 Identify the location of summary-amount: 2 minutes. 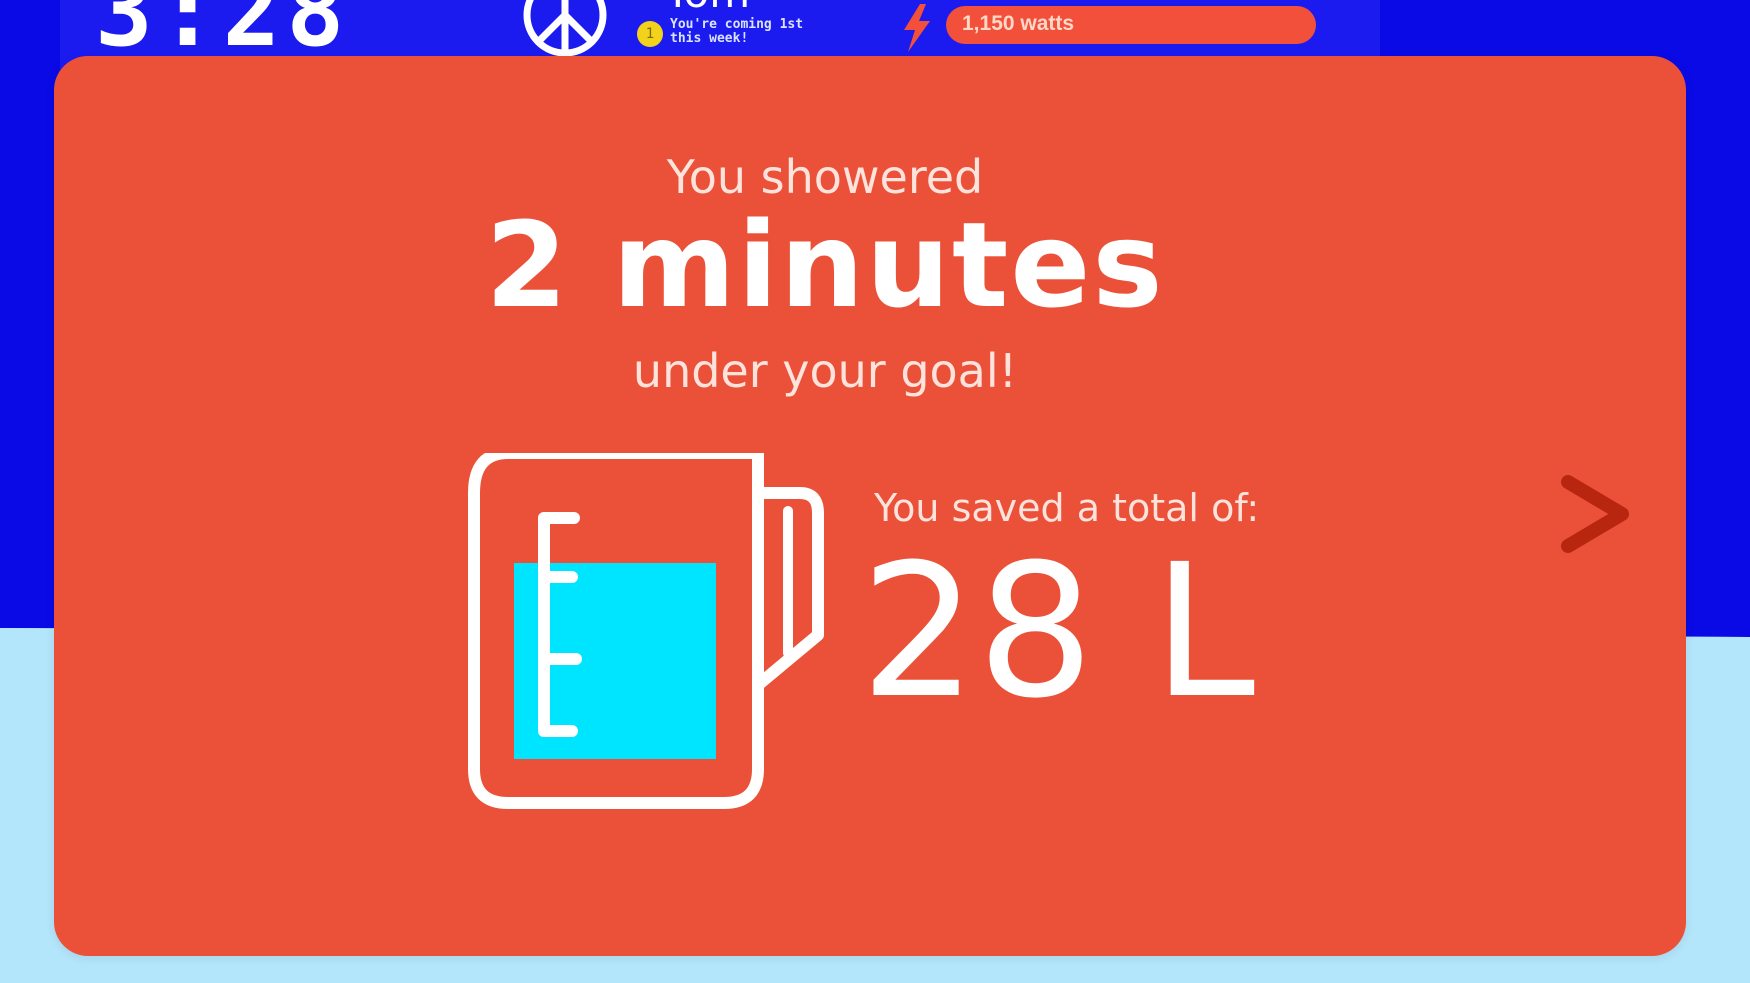
(825, 265).